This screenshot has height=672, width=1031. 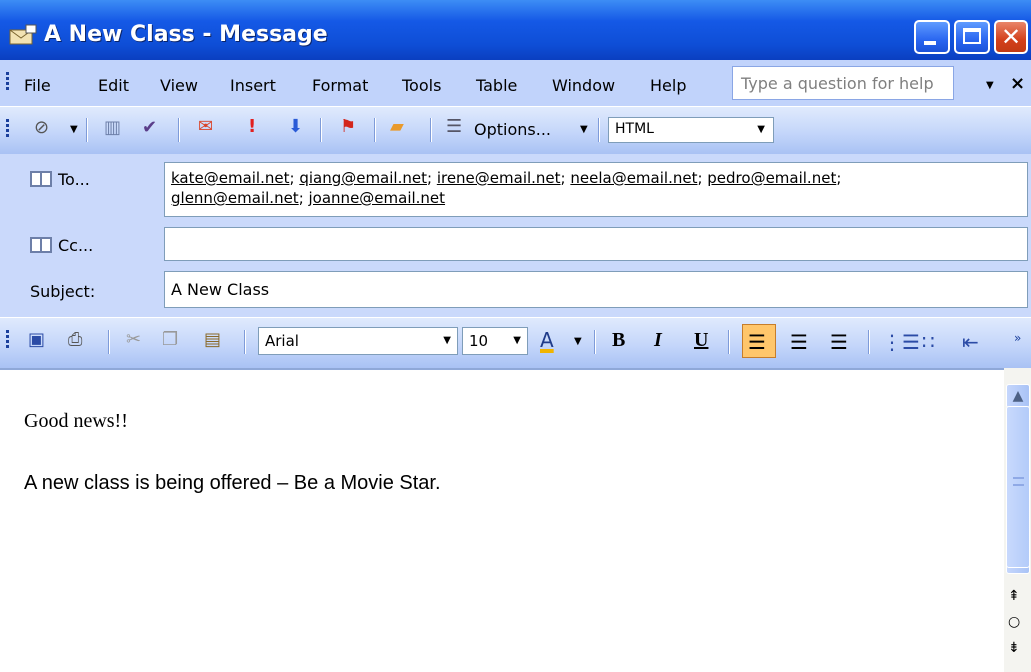 I want to click on follow-up-flag-icon: ⚑, so click(x=348, y=127).